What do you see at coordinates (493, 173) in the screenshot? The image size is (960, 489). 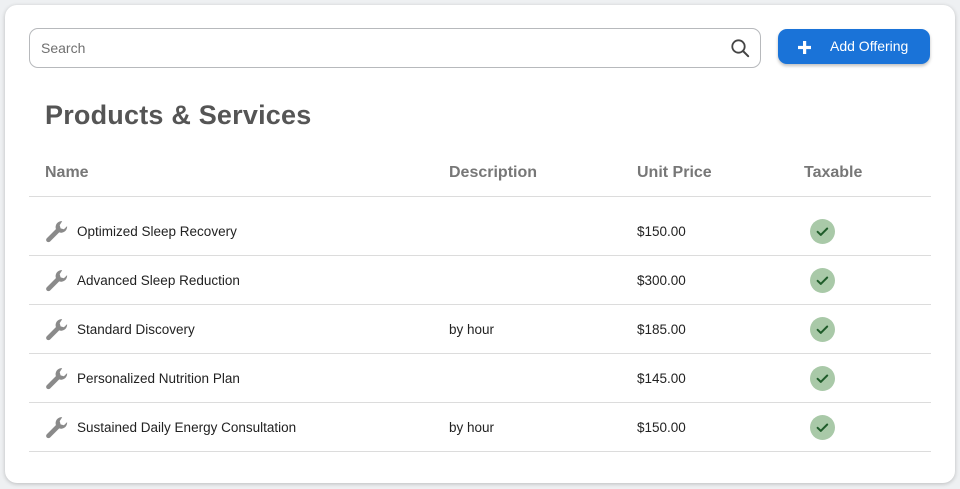 I see `column-header-description: Description` at bounding box center [493, 173].